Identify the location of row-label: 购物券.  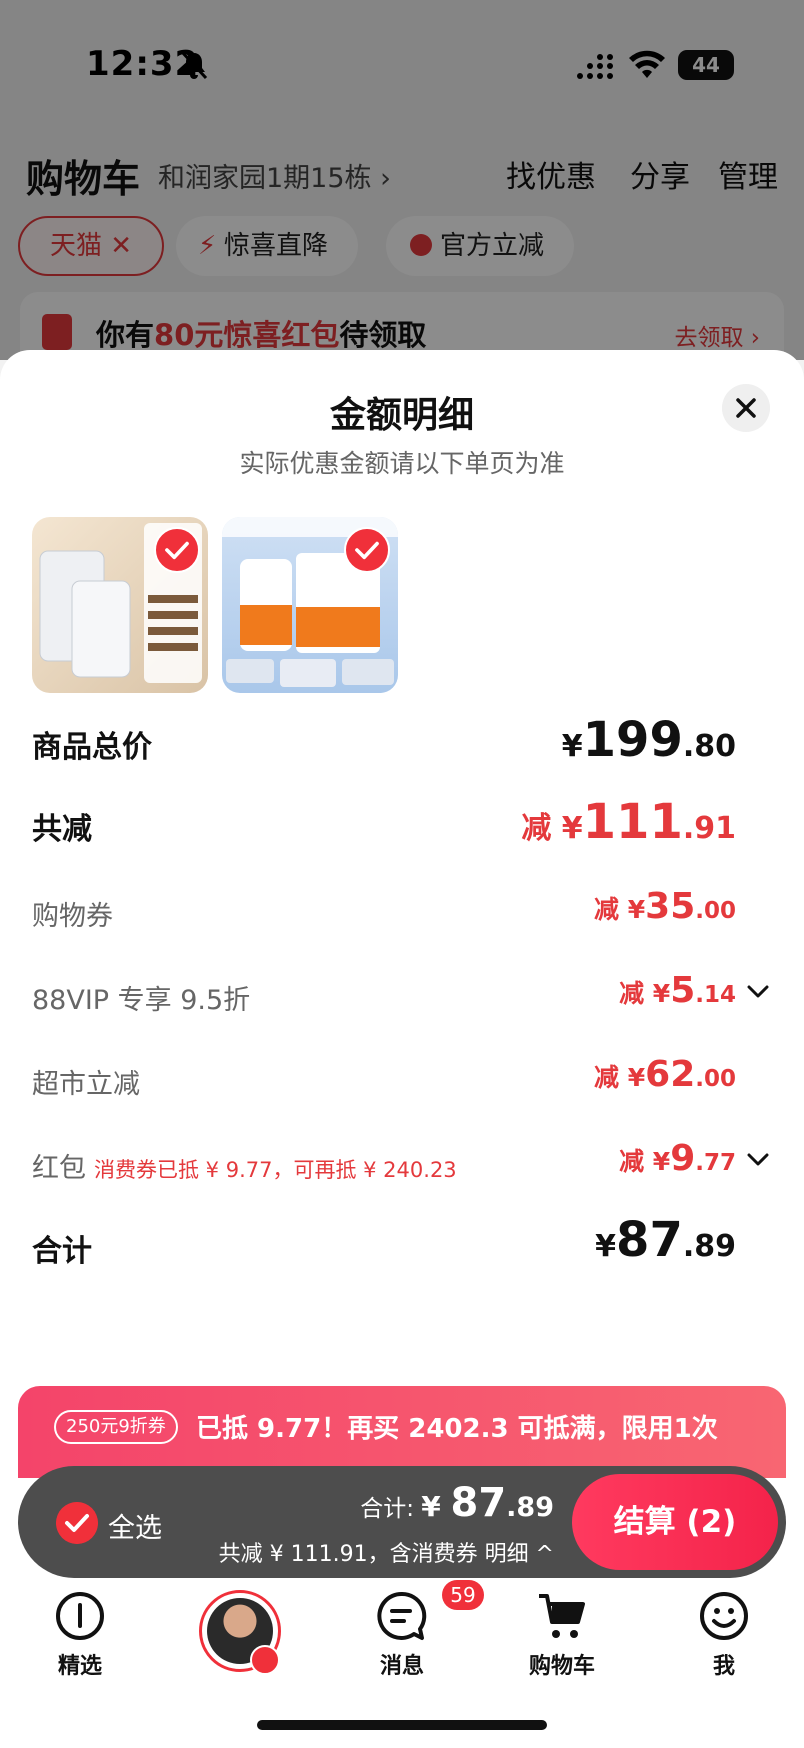
(72, 916).